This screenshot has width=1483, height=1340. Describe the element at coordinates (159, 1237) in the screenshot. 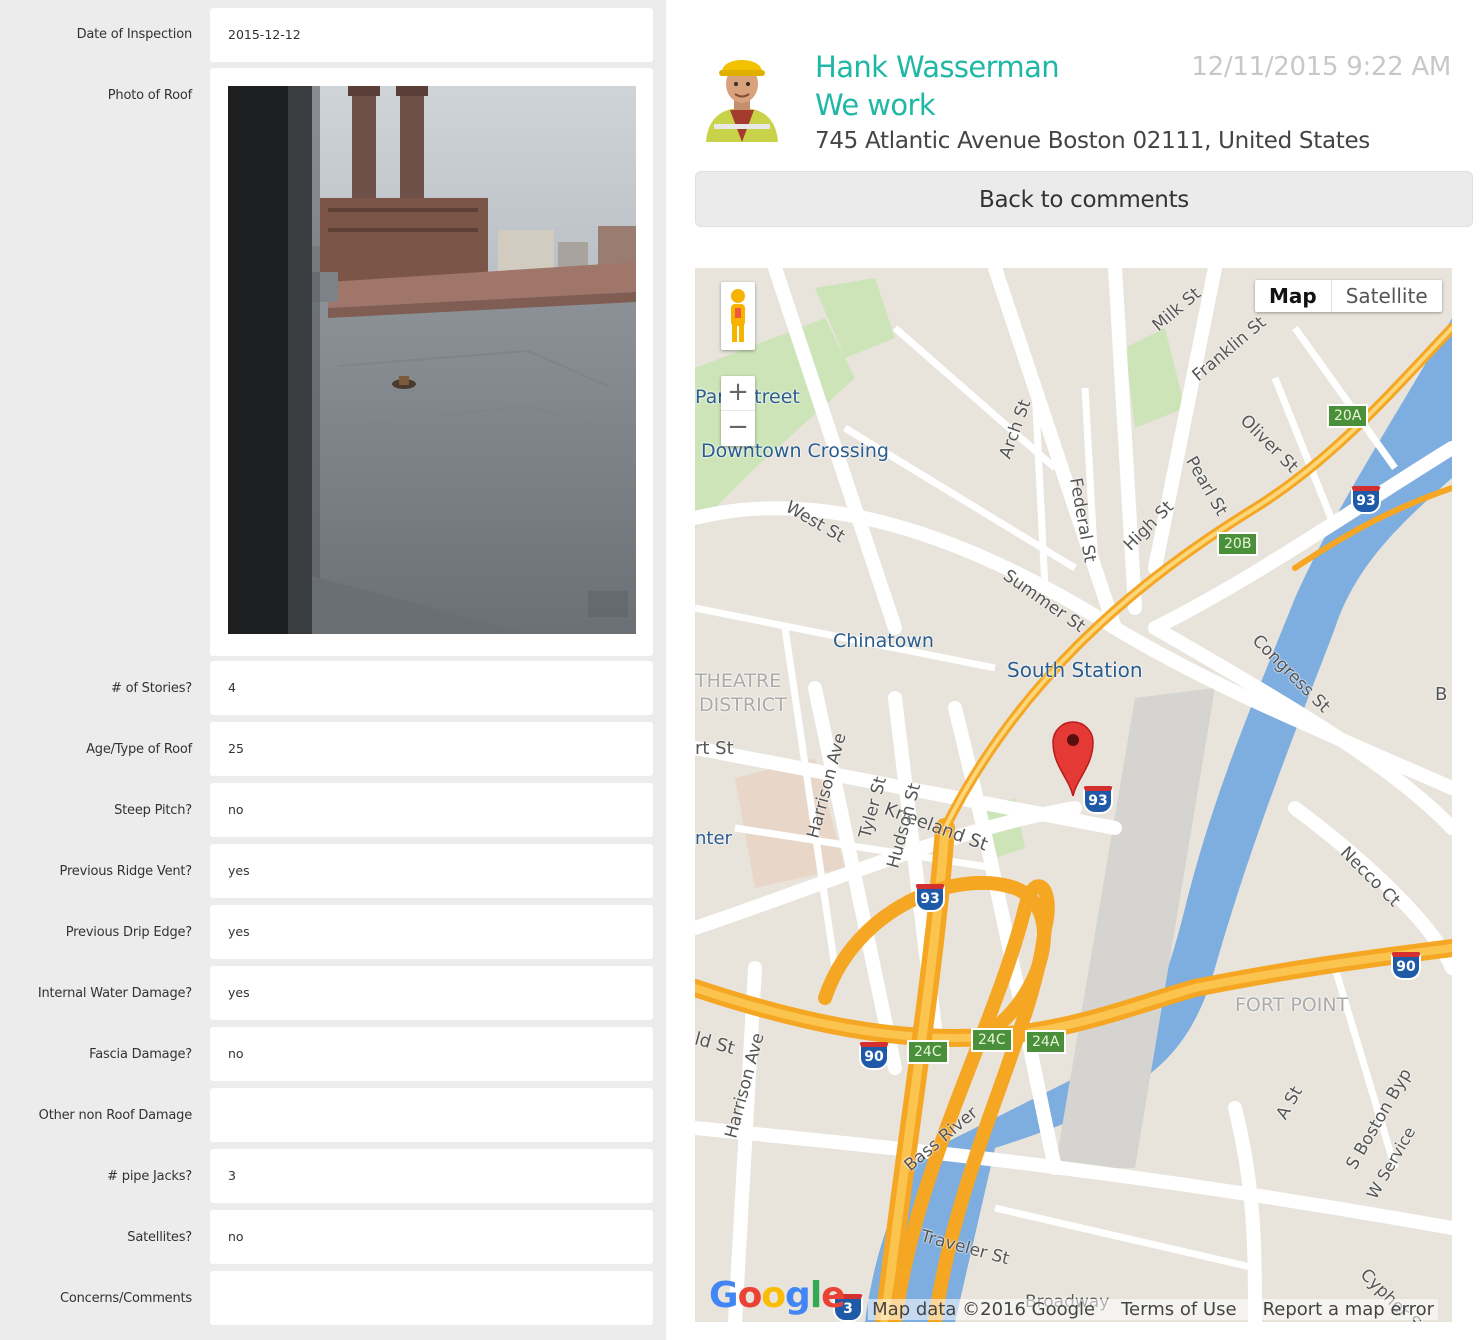

I see `form-row-label: Satellites?` at that location.